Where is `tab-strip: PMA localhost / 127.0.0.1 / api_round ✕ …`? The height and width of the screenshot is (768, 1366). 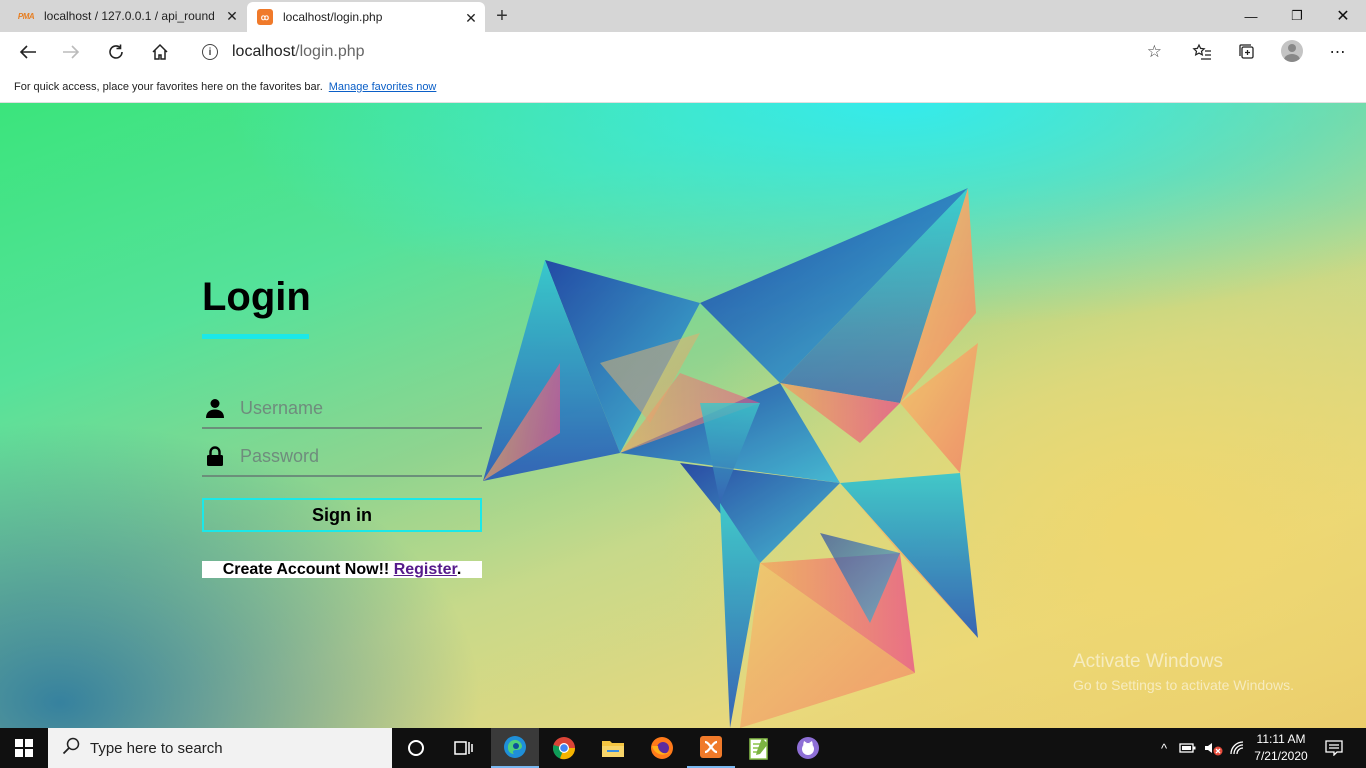
tab-strip: PMA localhost / 127.0.0.1 / api_round ✕ … is located at coordinates (683, 16).